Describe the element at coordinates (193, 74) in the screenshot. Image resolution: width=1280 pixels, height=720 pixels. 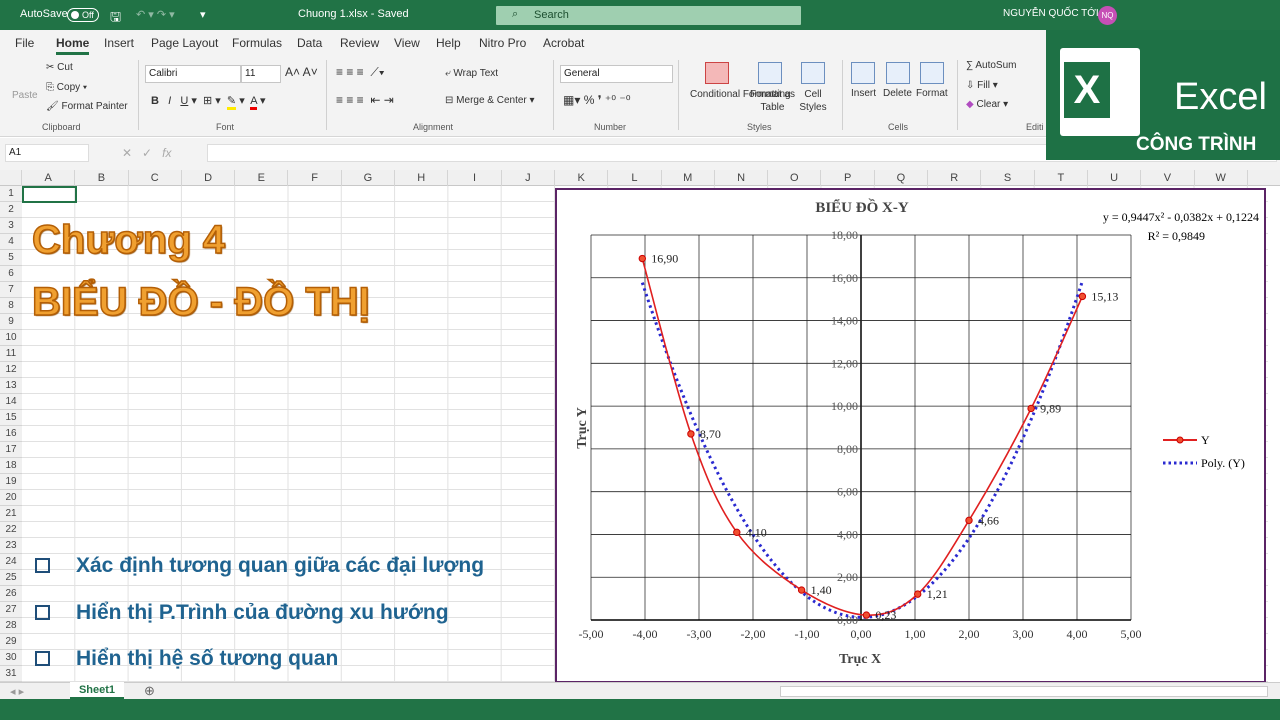
I see `font-name-select: Calibri` at that location.